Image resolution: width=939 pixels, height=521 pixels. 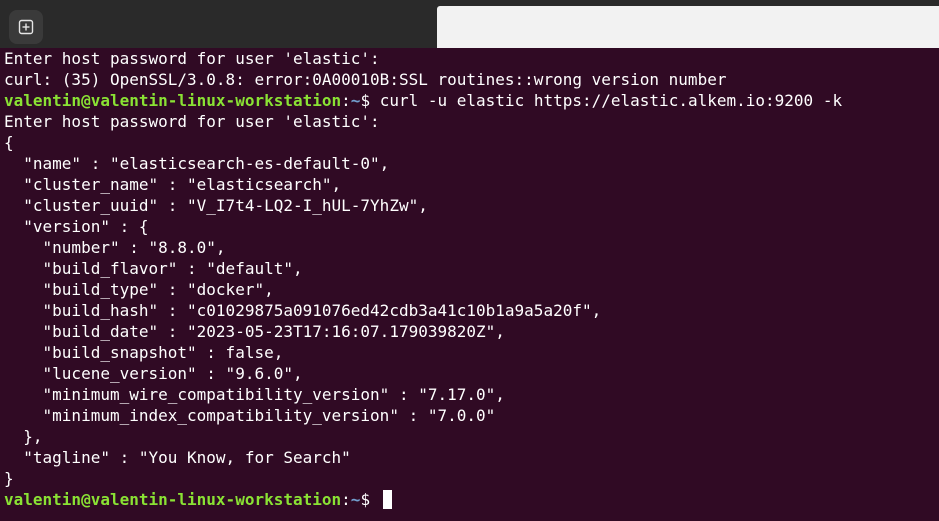 I want to click on new-tab-button, so click(x=26, y=27).